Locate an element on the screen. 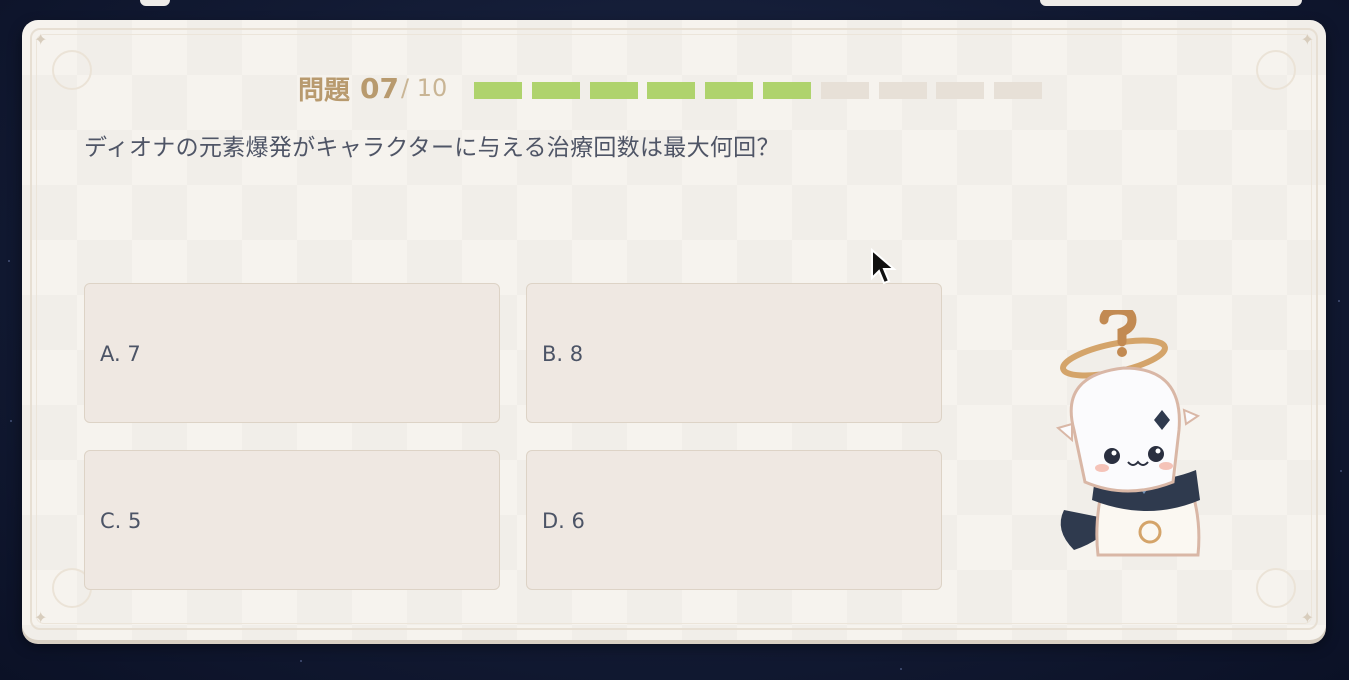 The width and height of the screenshot is (1349, 680). progress-bar is located at coordinates (763, 90).